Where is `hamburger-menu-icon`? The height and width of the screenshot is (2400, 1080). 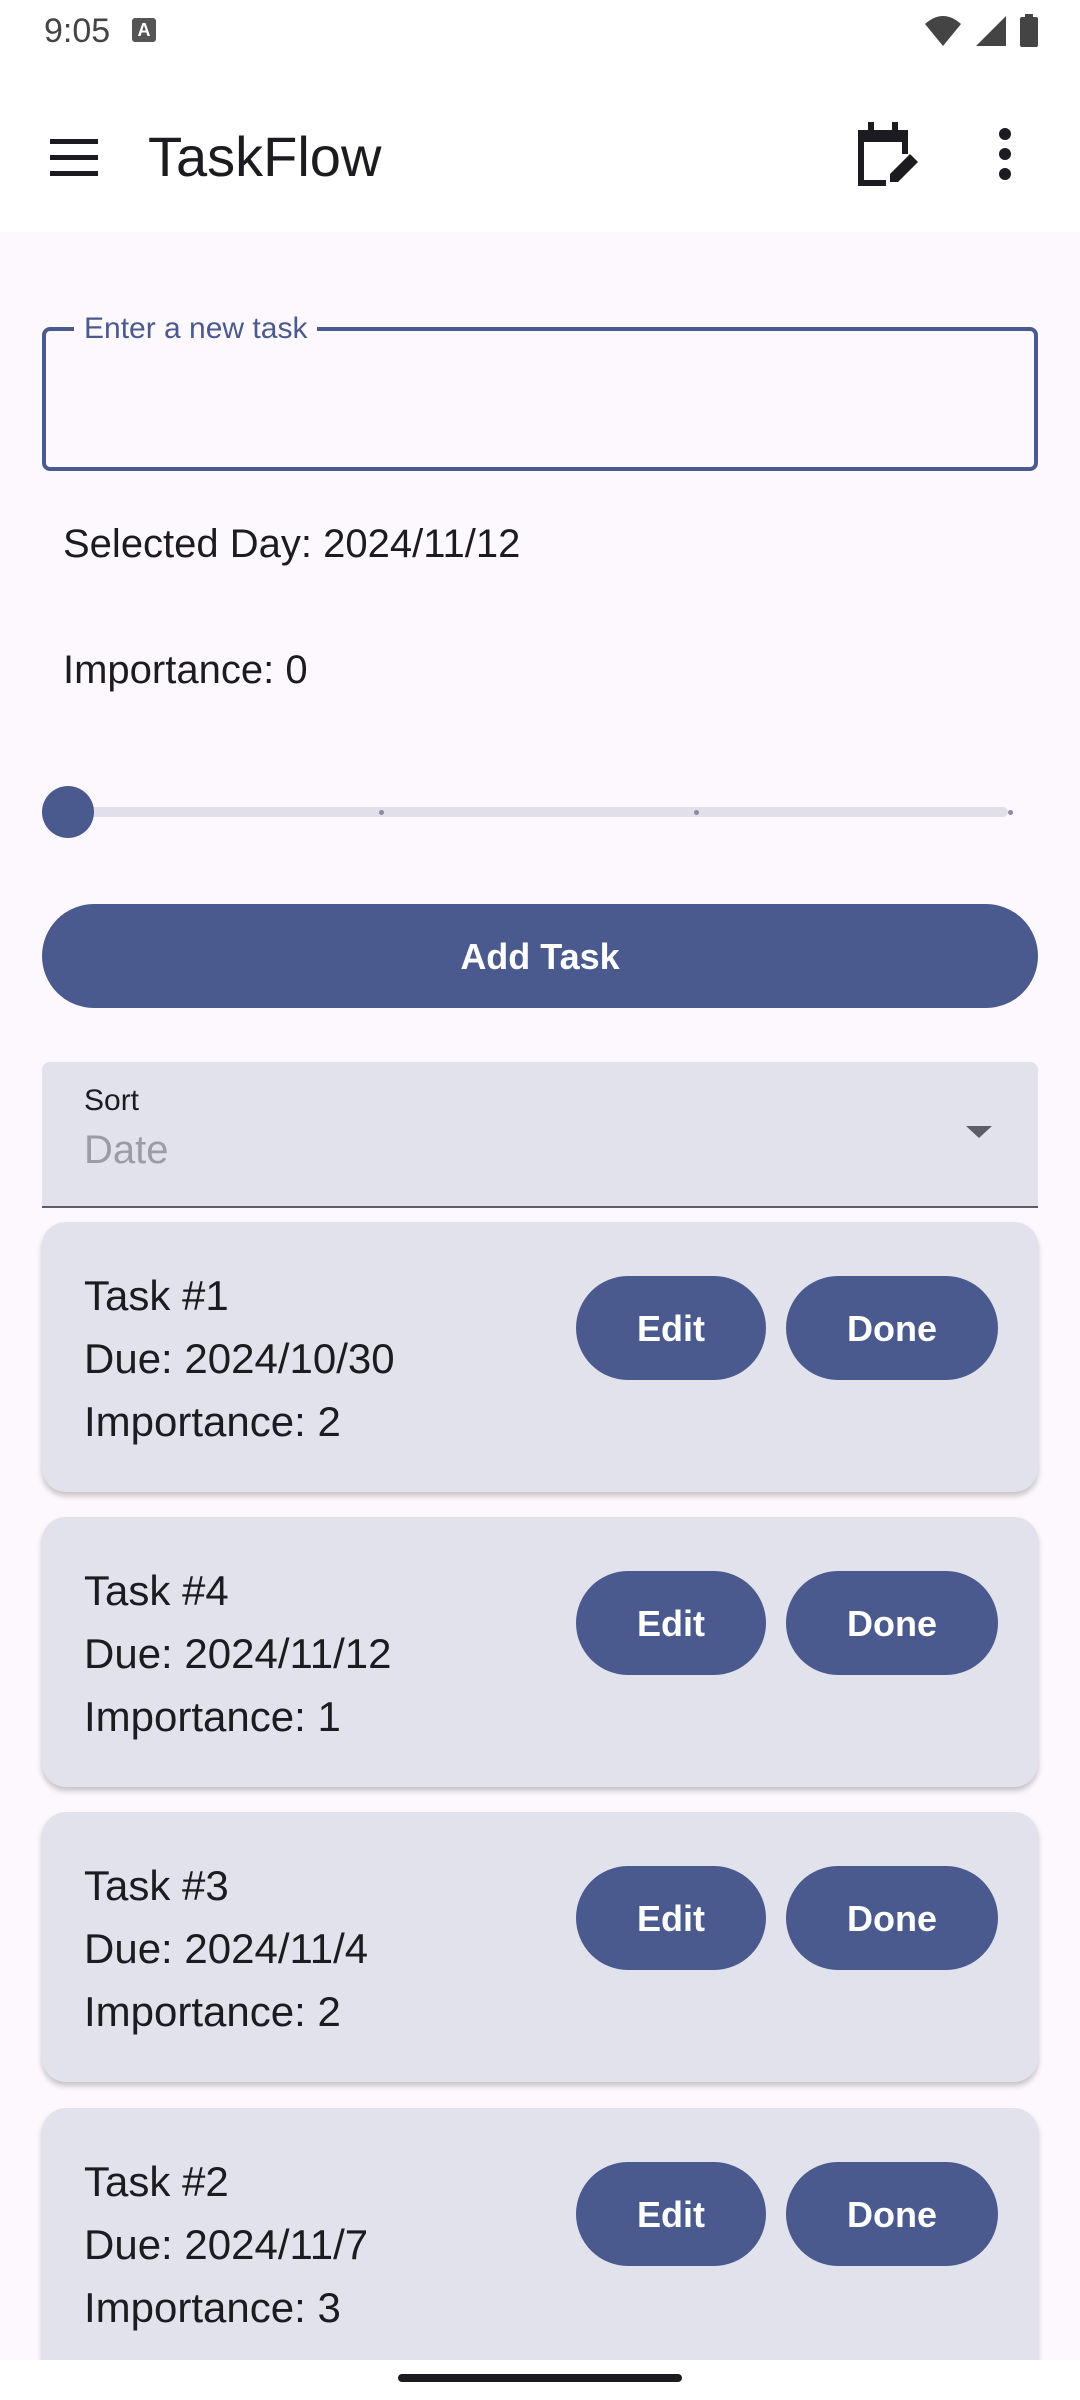
hamburger-menu-icon is located at coordinates (75, 157).